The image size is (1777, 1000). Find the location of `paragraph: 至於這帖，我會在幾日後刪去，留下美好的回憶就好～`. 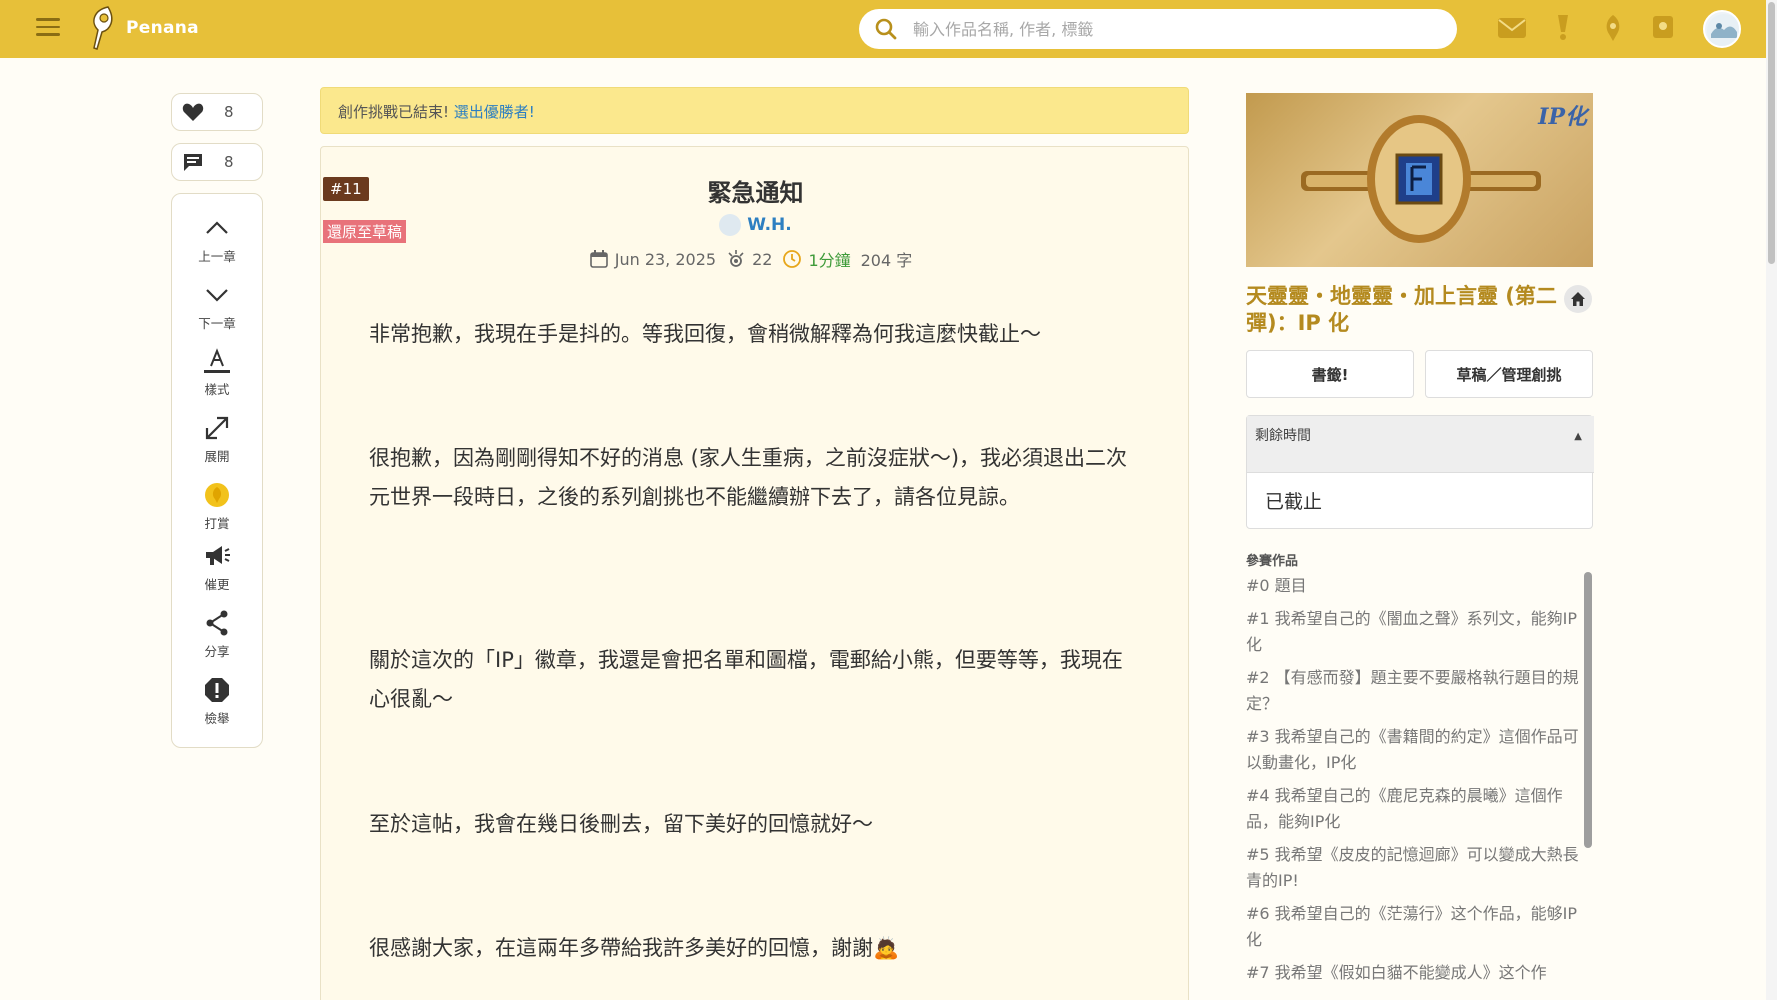

paragraph: 至於這帖，我會在幾日後刪去，留下美好的回憶就好～ is located at coordinates (621, 824).